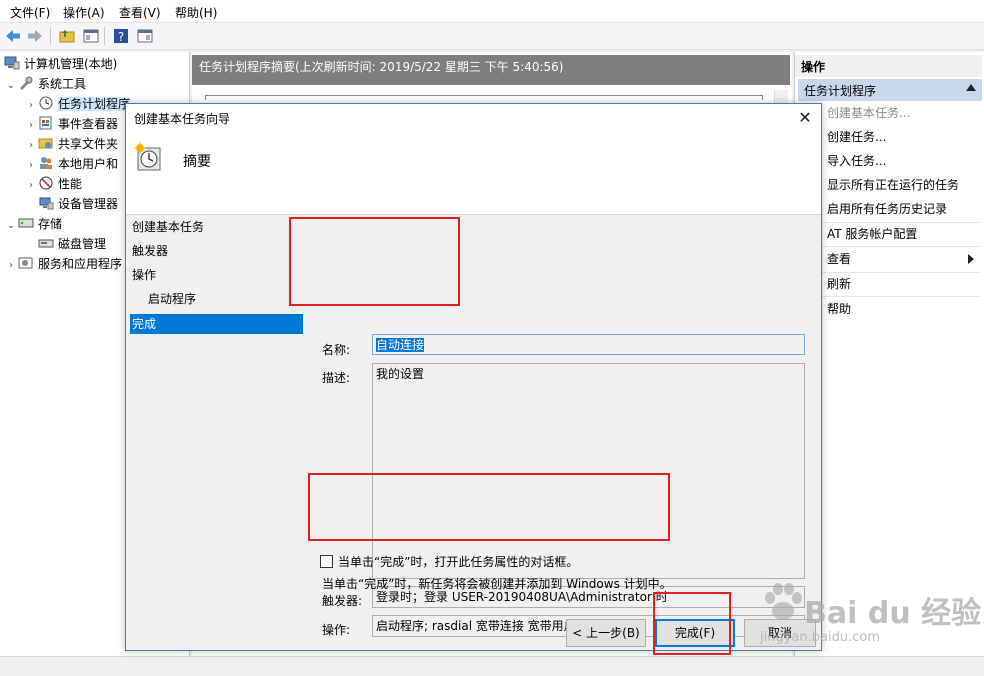 This screenshot has height=676, width=984. I want to click on back-button: < 上一步(B), so click(606, 633).